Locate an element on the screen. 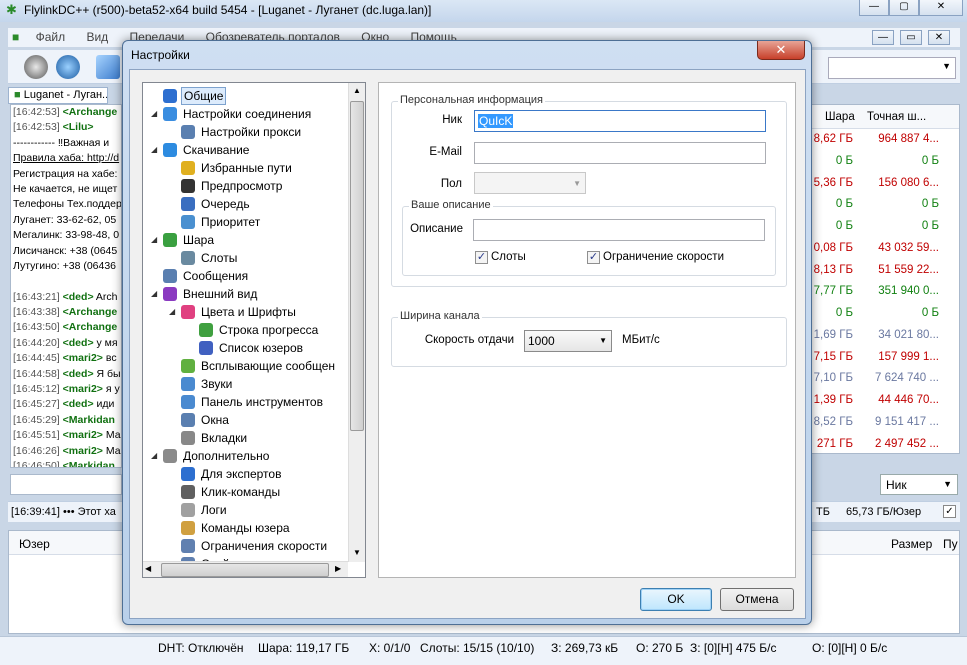 The height and width of the screenshot is (665, 967). tree-item-2: Настройки прокси is located at coordinates (245, 132).